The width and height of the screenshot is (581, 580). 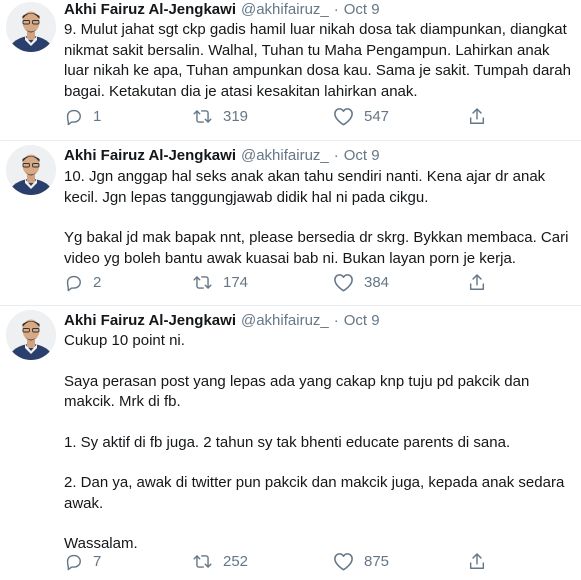 What do you see at coordinates (97, 116) in the screenshot?
I see `reply-count: 1` at bounding box center [97, 116].